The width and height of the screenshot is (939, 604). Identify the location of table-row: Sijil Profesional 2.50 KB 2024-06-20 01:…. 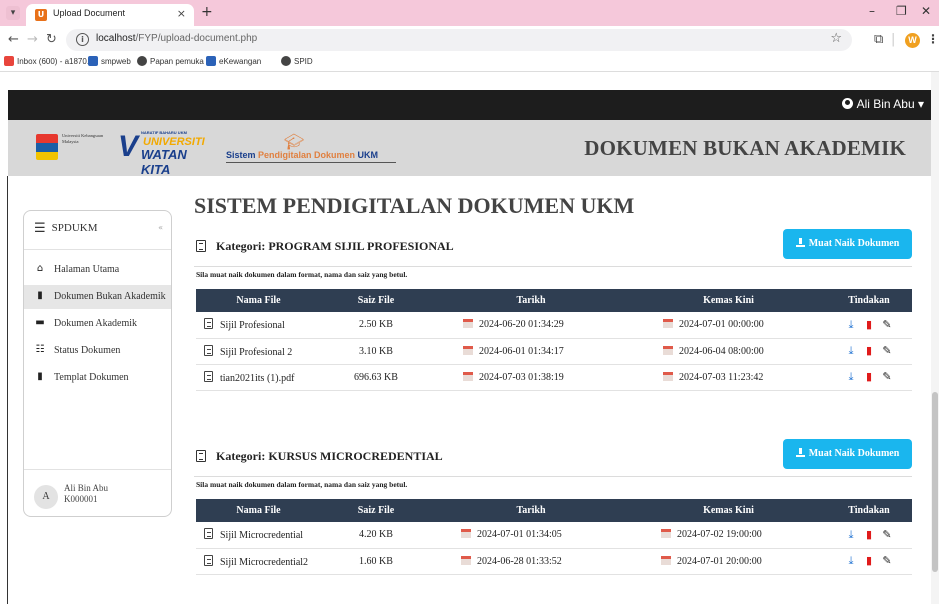
(554, 325).